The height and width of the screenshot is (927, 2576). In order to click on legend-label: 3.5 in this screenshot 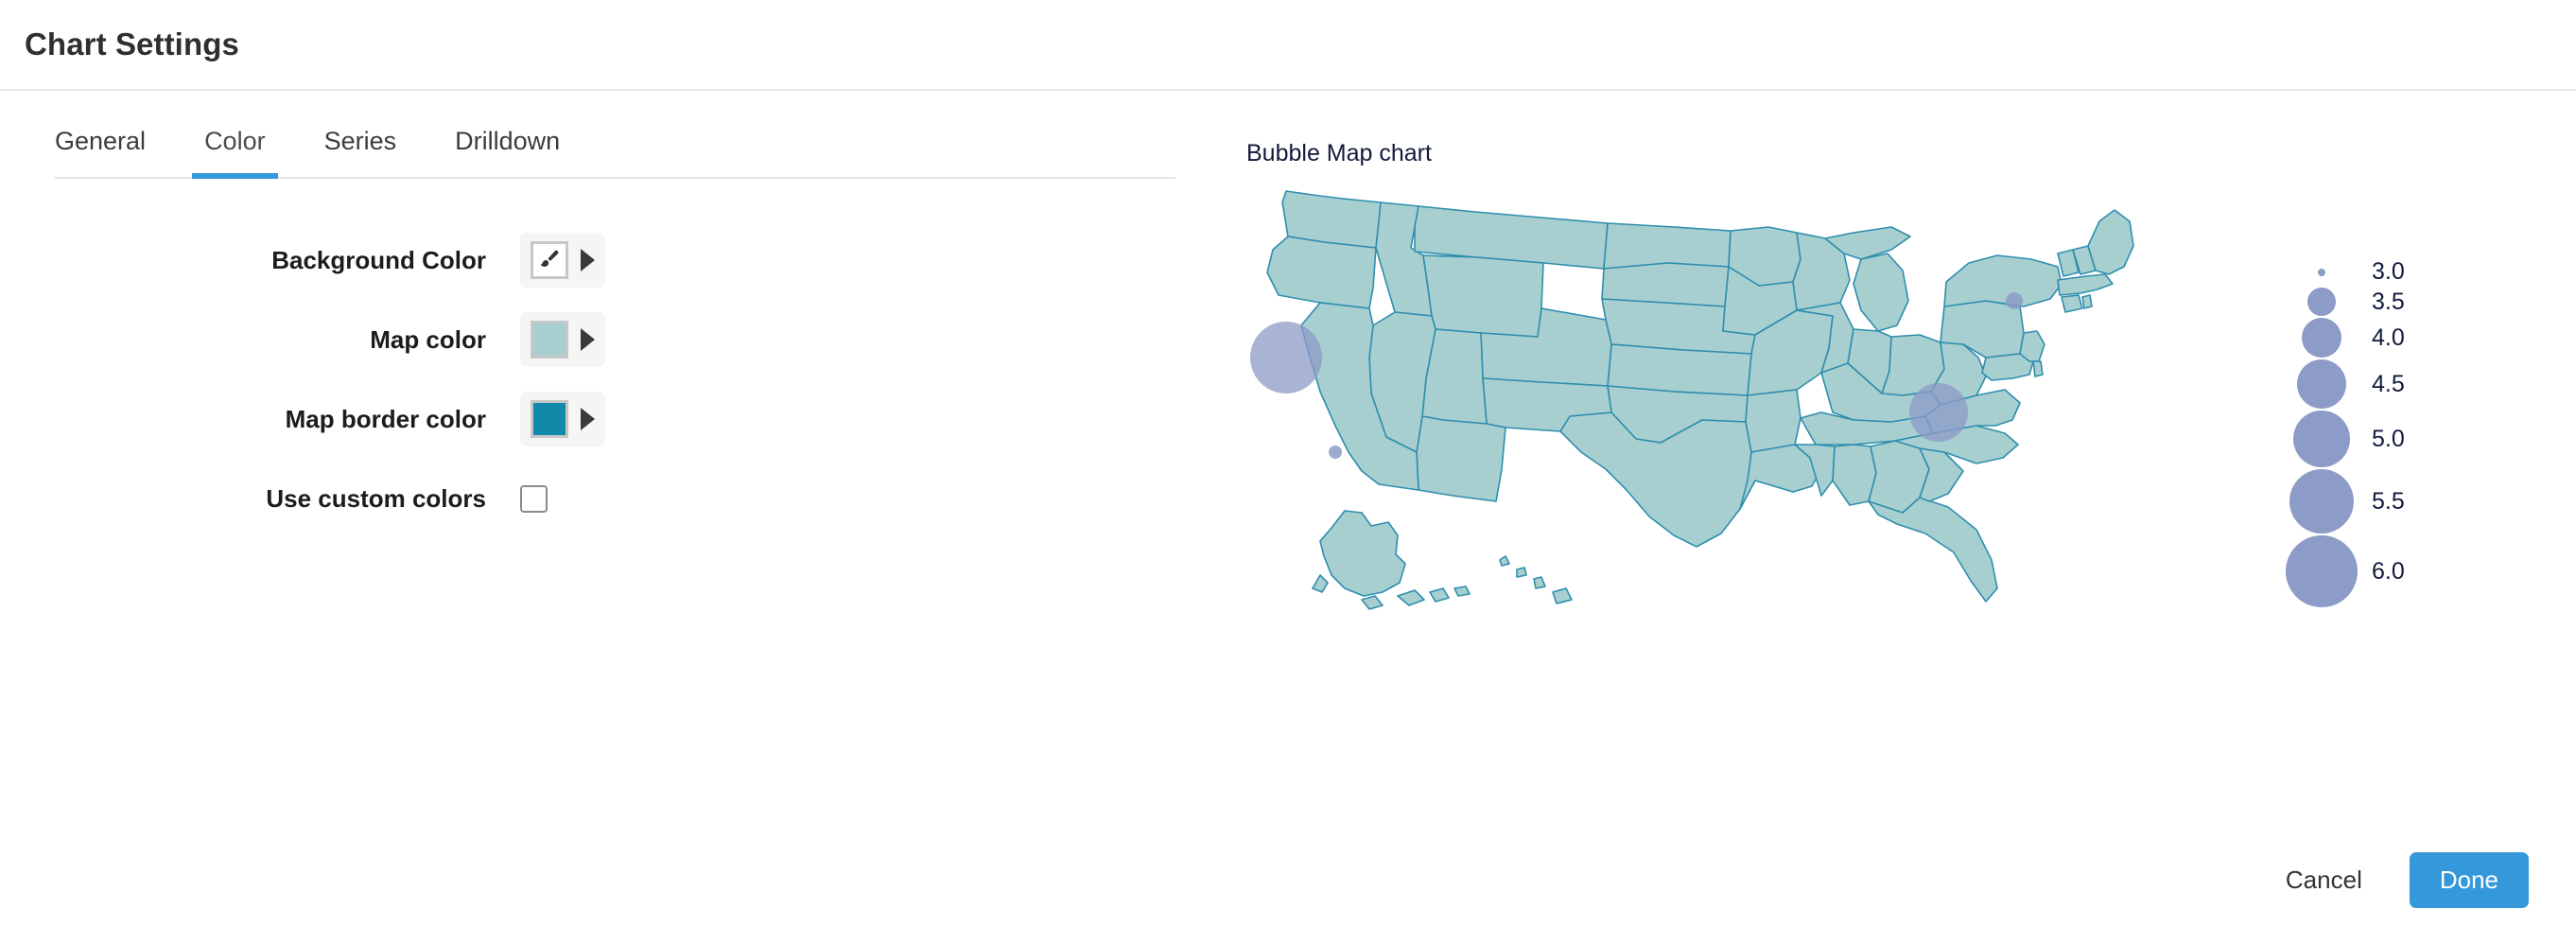, I will do `click(2388, 301)`.